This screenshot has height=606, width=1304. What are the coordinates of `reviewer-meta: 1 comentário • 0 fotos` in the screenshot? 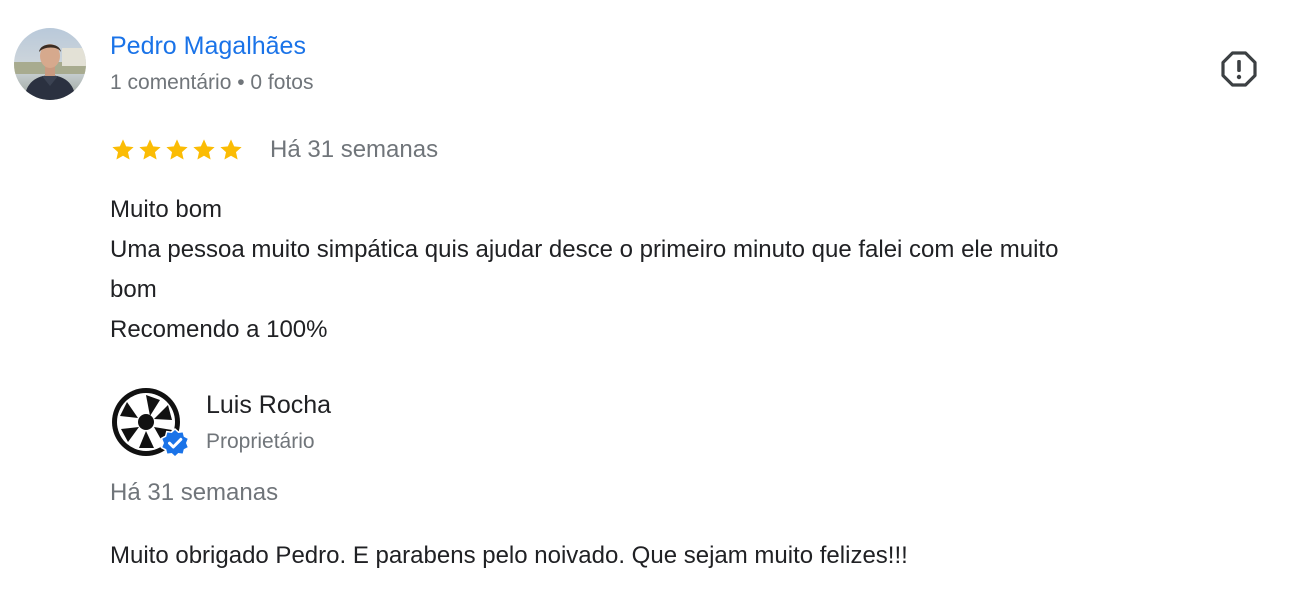 It's located at (212, 82).